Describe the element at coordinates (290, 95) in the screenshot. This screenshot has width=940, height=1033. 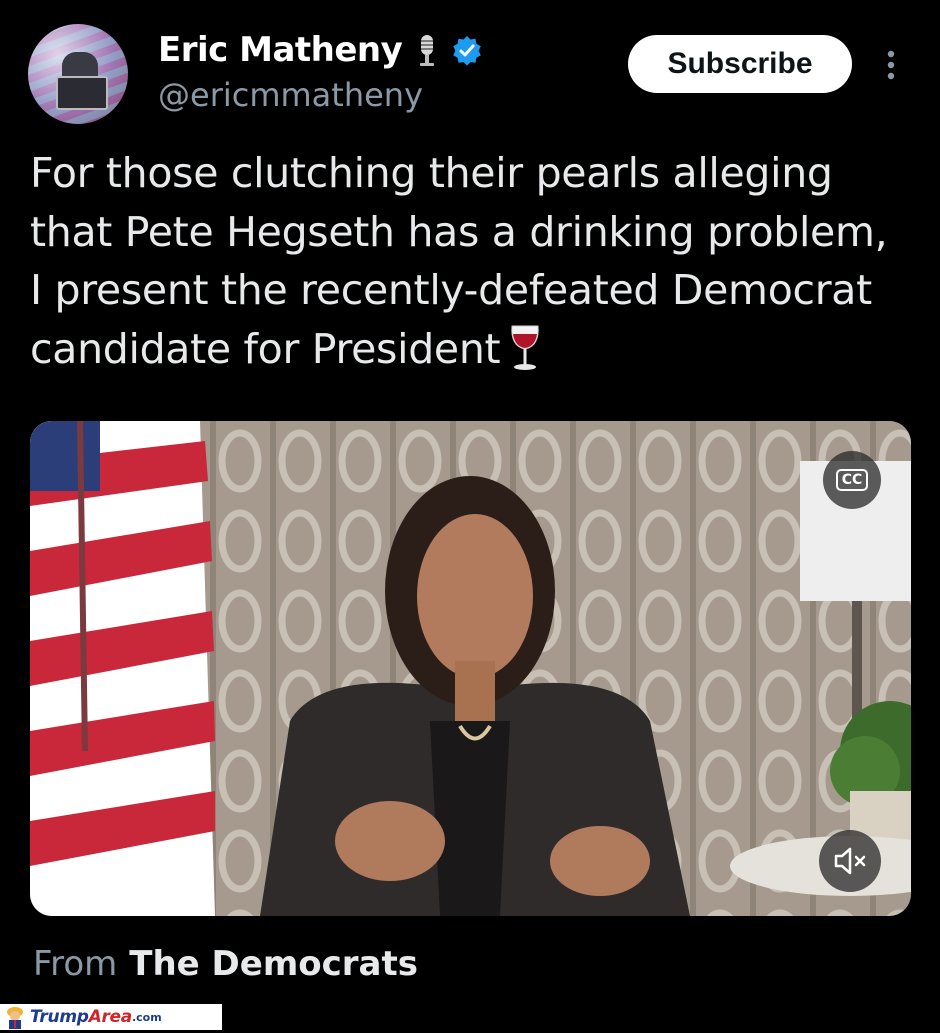
I see `author-handle: @ericmmatheny` at that location.